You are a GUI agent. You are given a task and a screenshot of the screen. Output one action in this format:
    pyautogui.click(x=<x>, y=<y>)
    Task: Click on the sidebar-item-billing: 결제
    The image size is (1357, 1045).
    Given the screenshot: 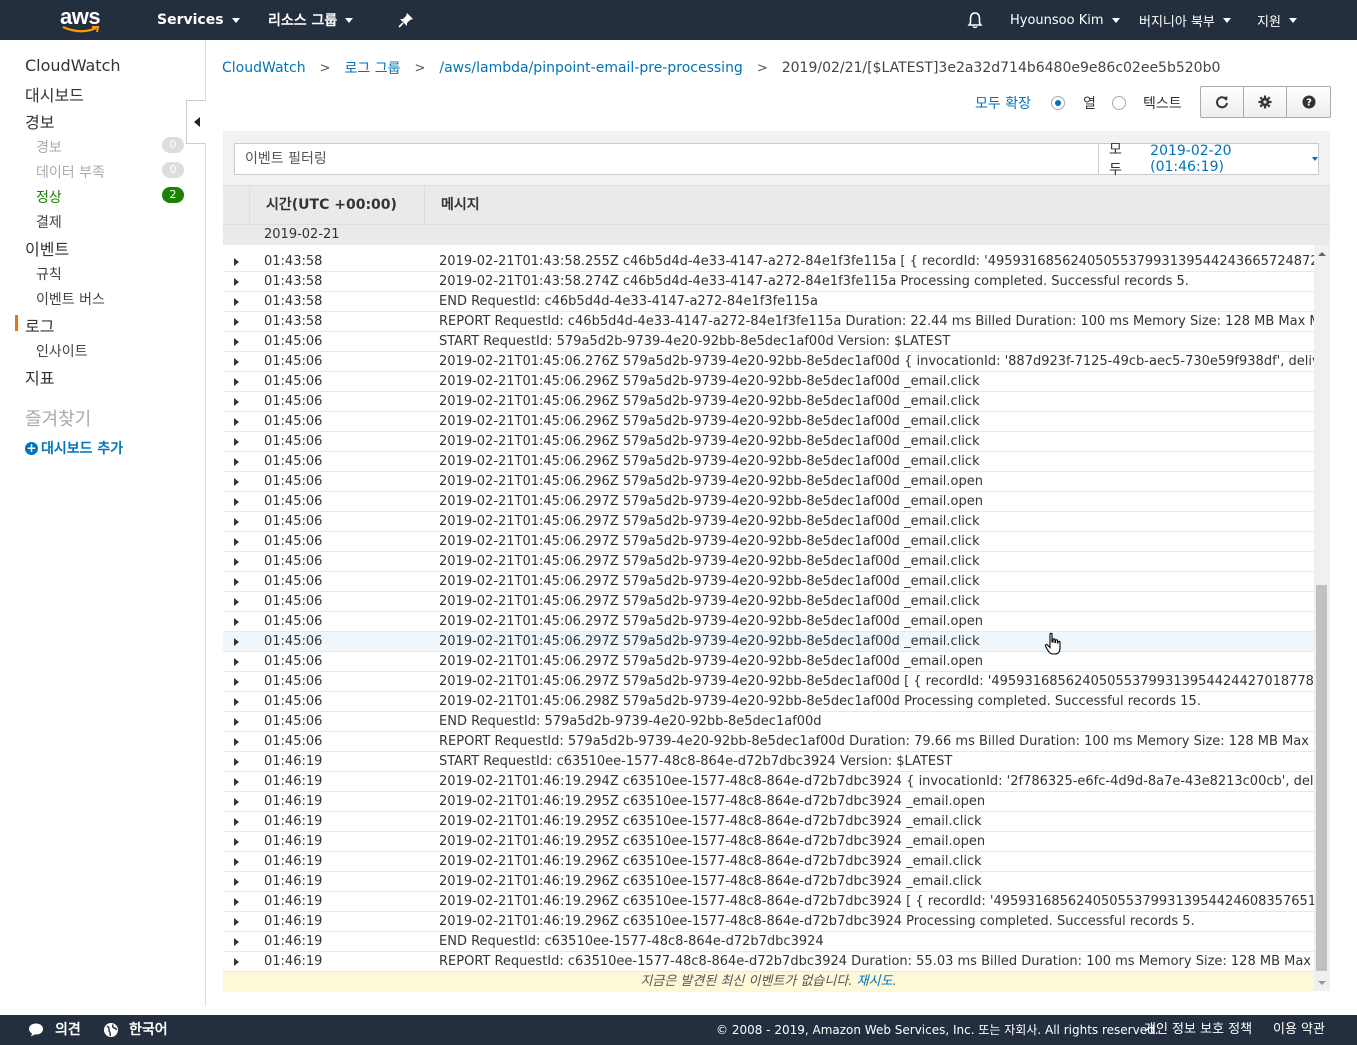 What is the action you would take?
    pyautogui.click(x=49, y=222)
    